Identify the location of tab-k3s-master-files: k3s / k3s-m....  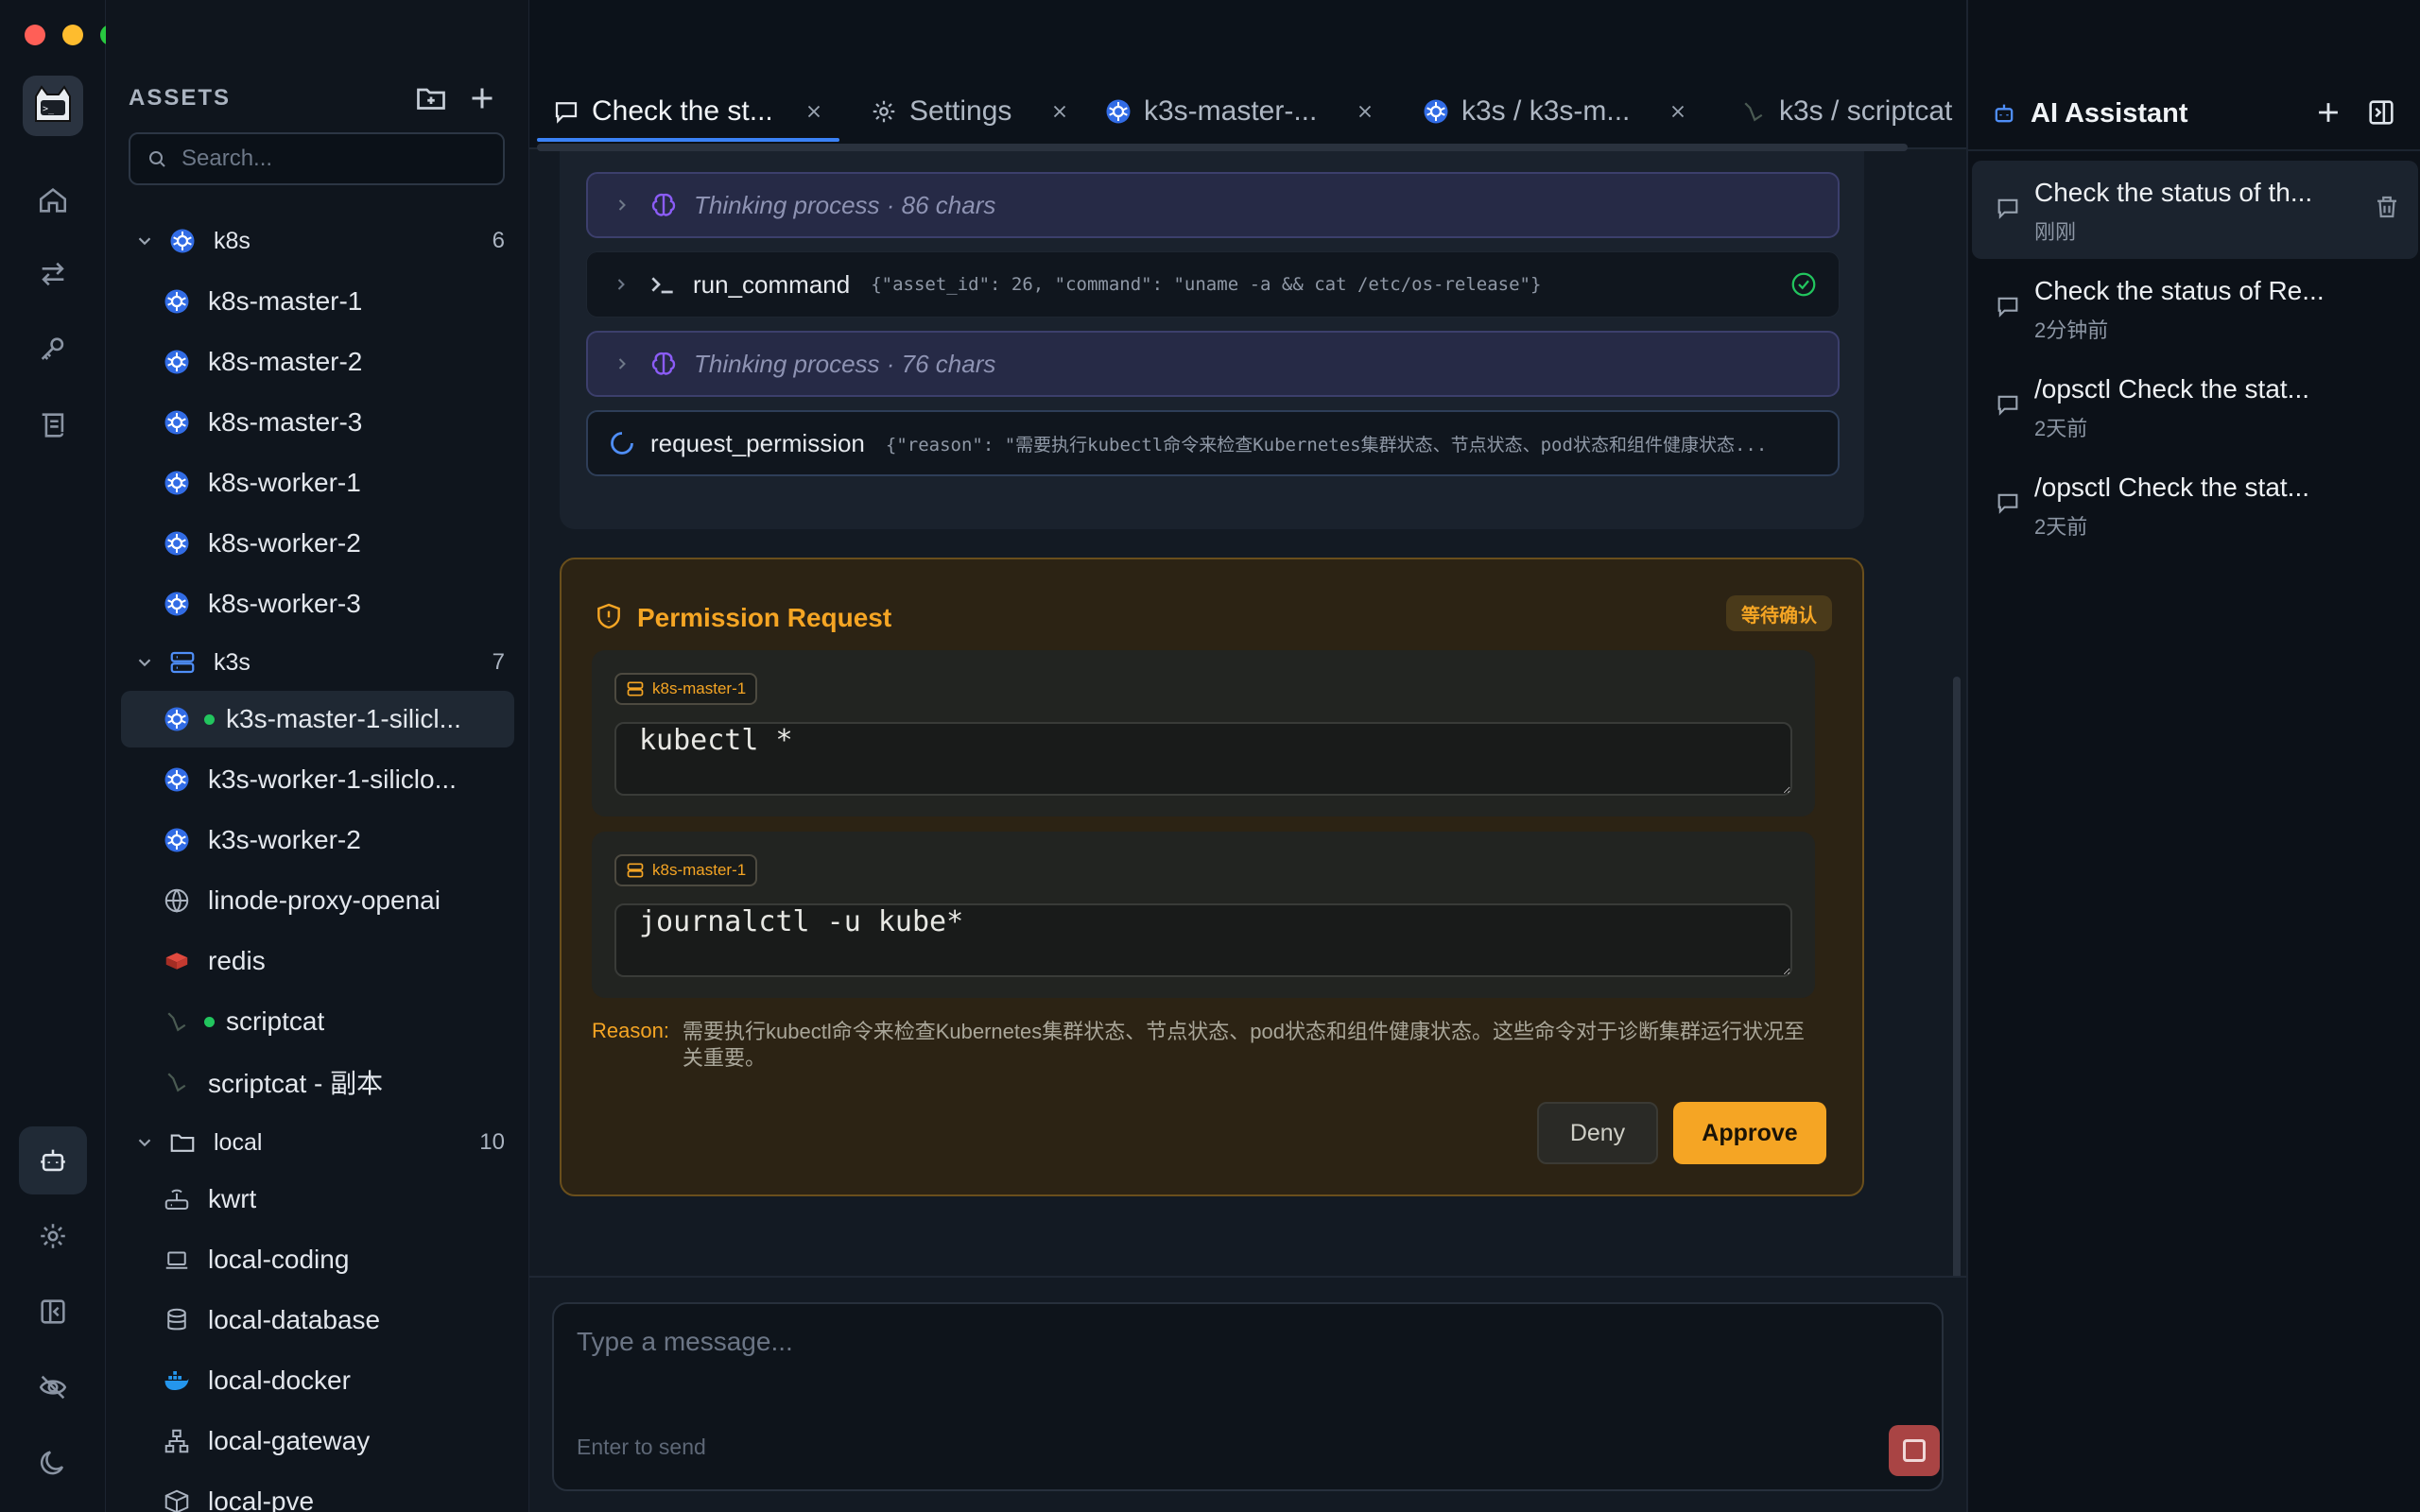
(1555, 111).